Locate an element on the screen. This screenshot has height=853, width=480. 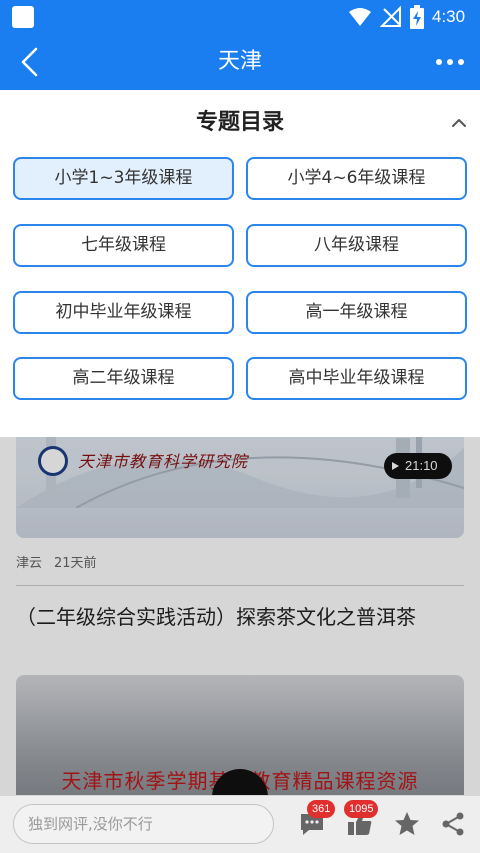
topic-button-senior1: 高一年级课程 is located at coordinates (356, 312).